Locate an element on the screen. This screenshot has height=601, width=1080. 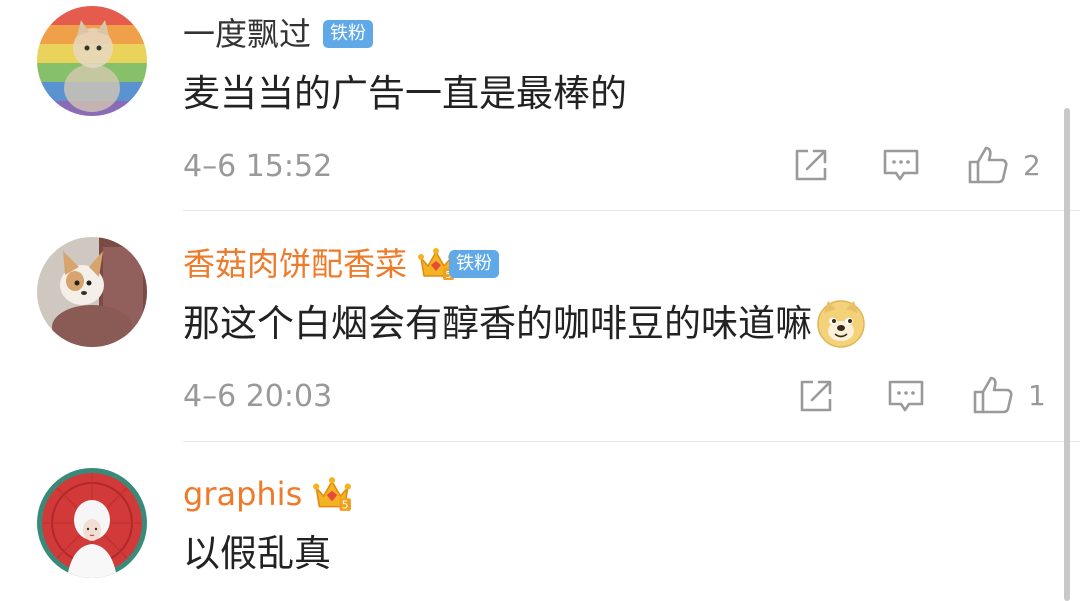
vip-level: 5 is located at coordinates (345, 506).